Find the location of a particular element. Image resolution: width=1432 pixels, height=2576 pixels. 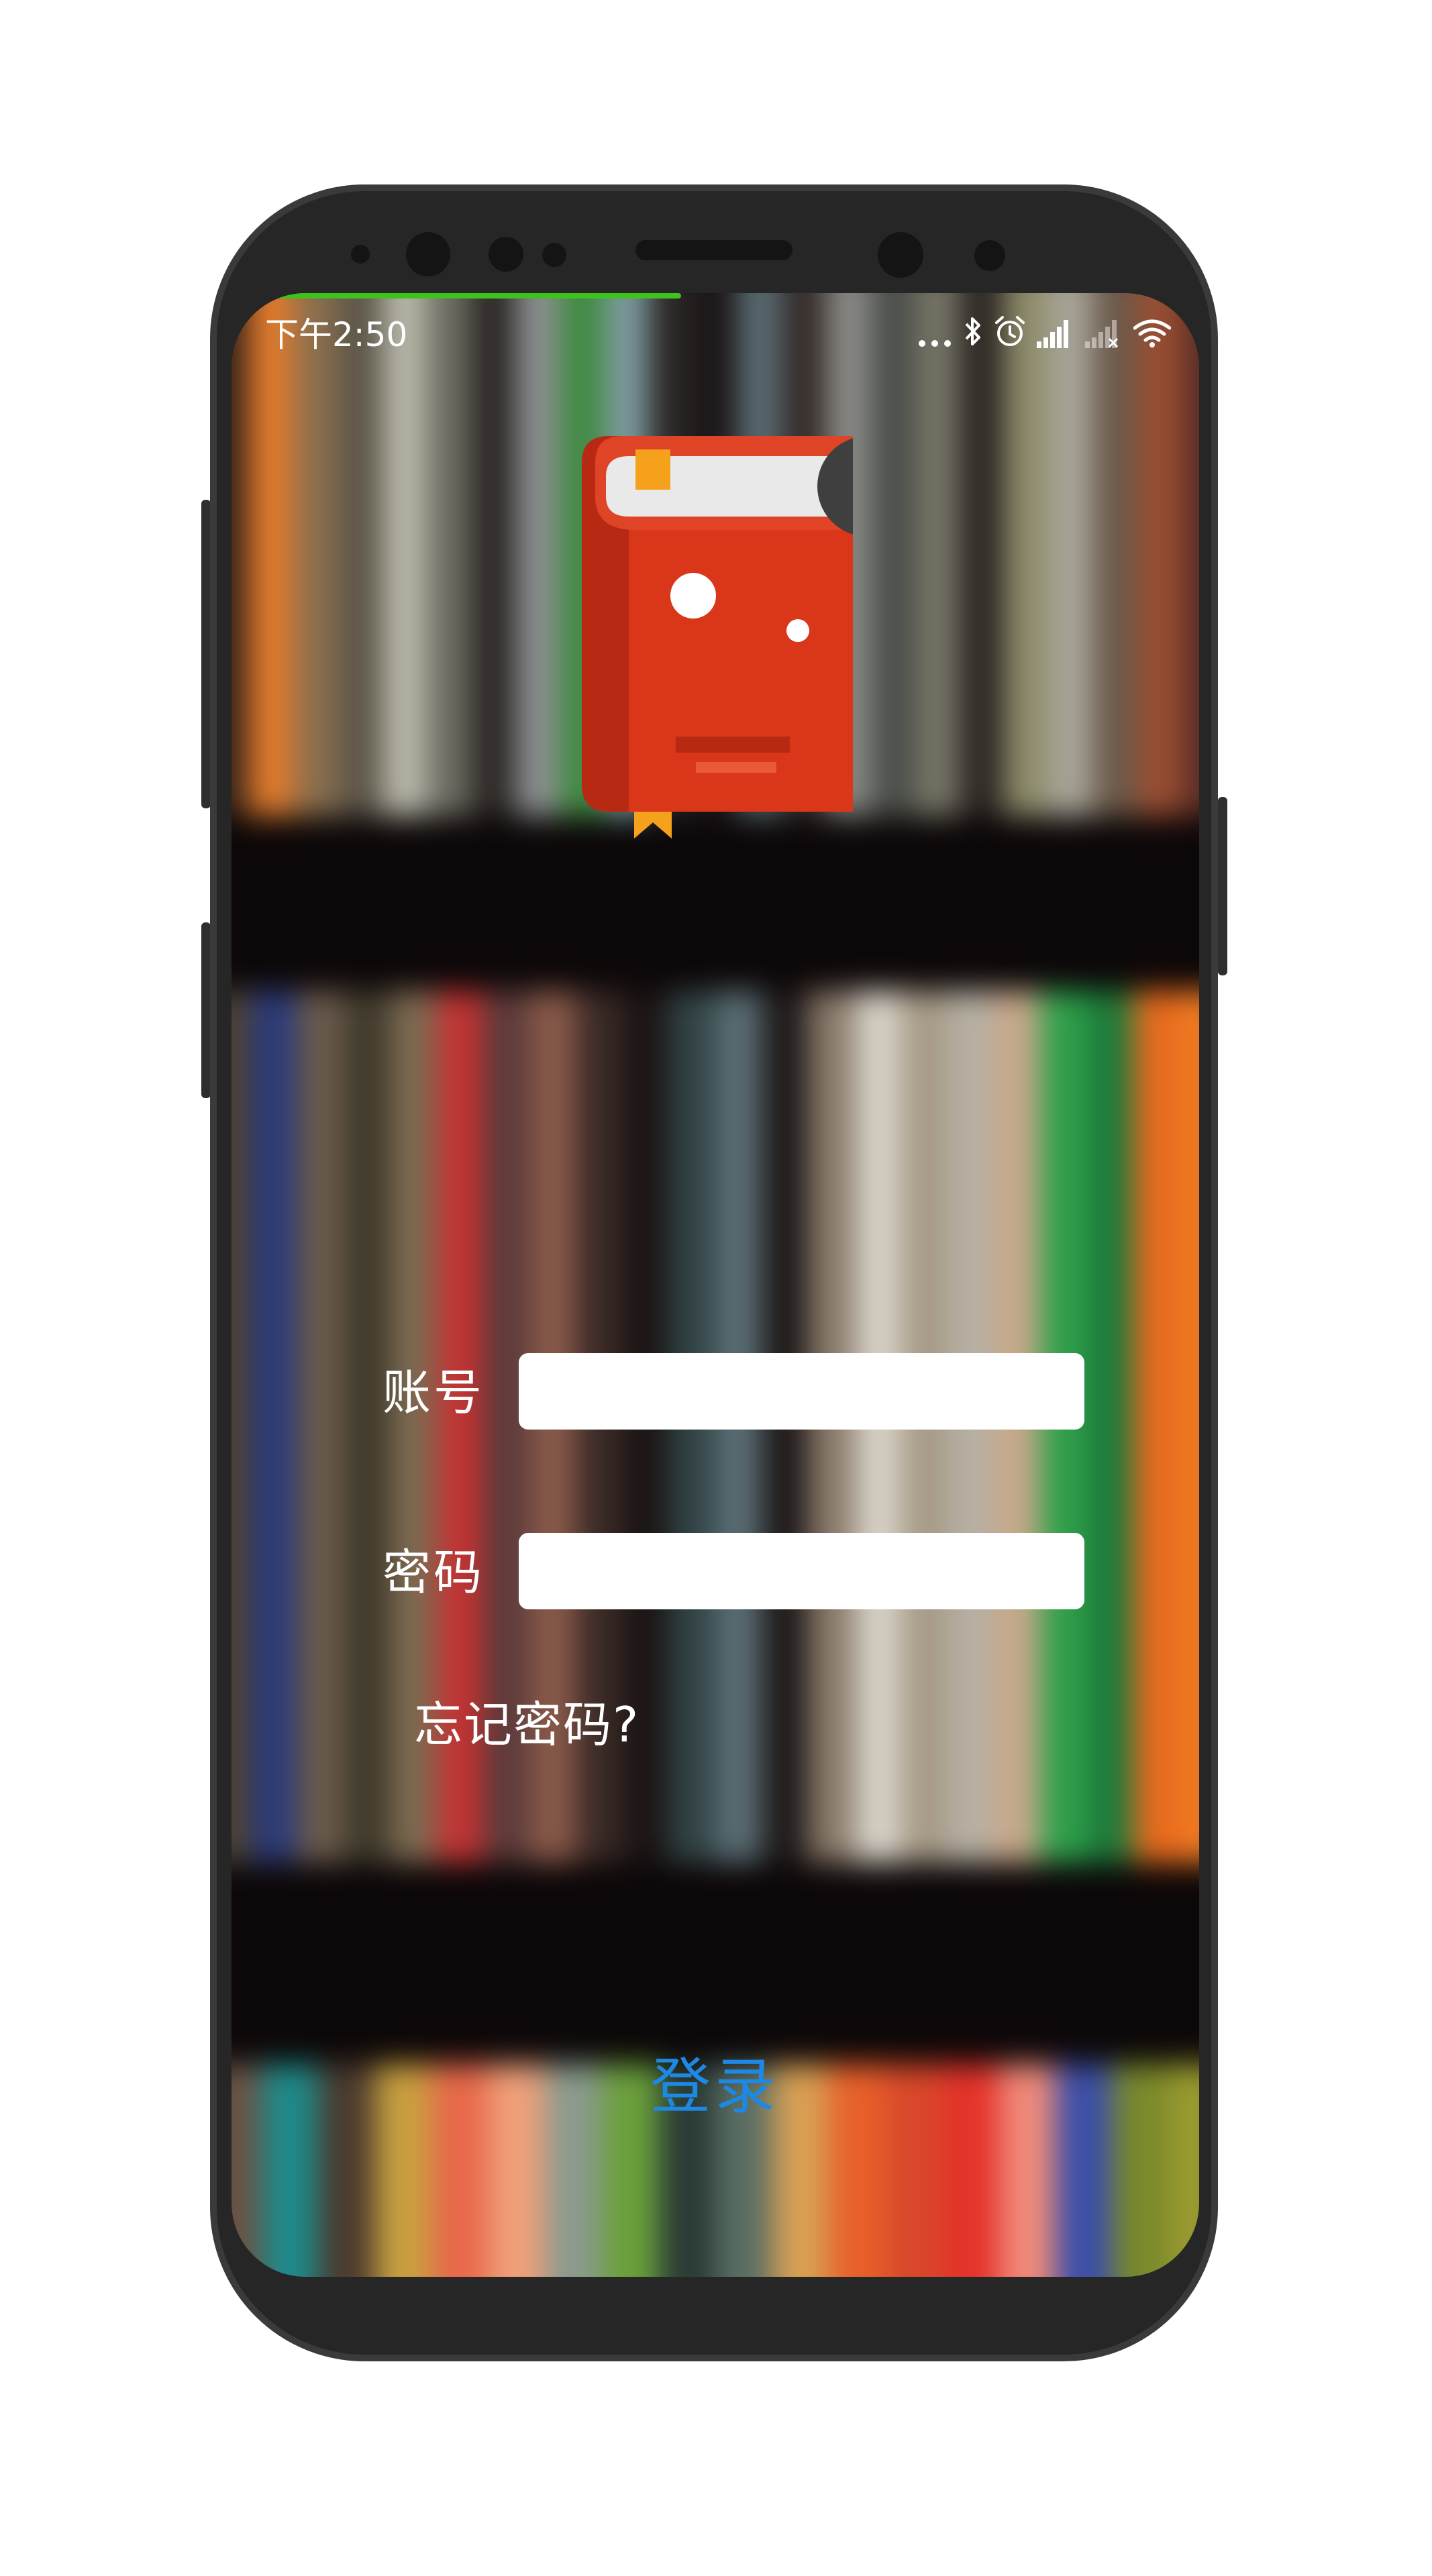

status-icons is located at coordinates (1044, 330).